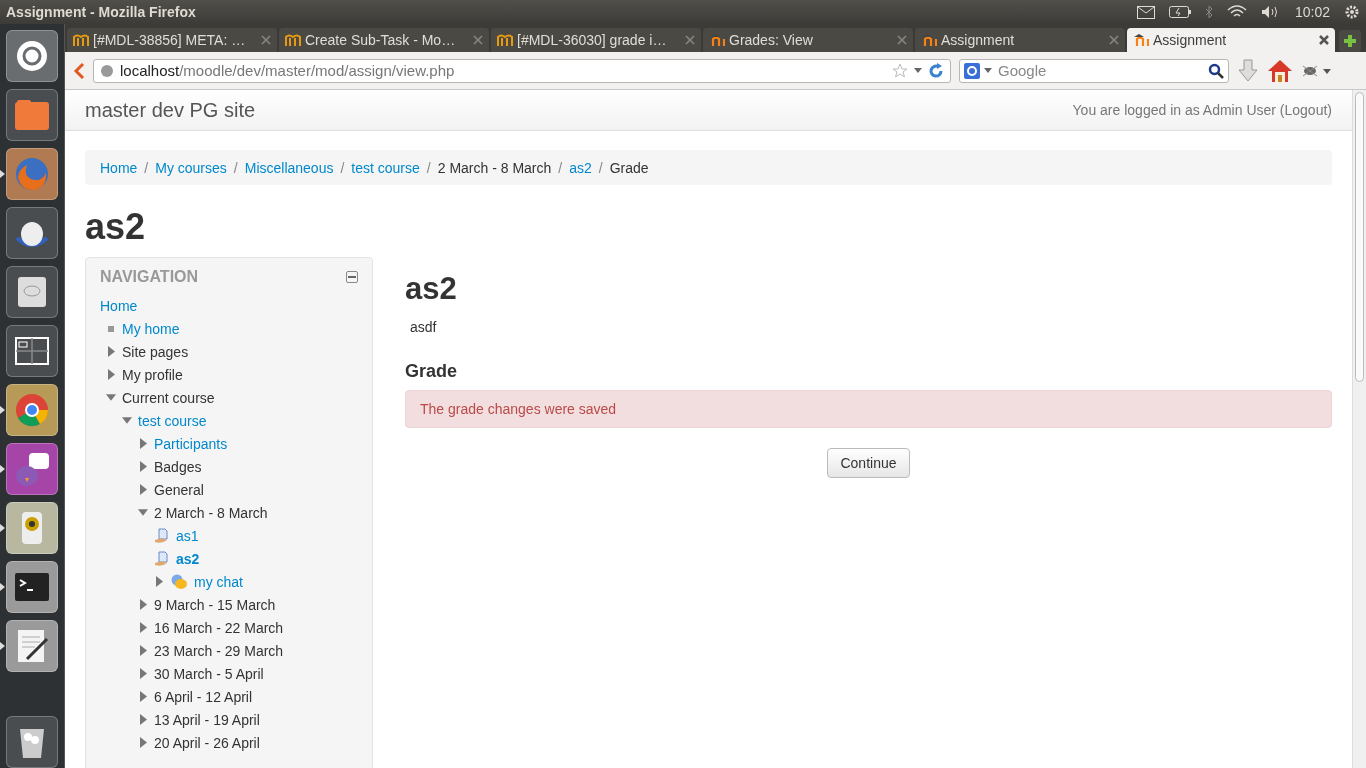 The width and height of the screenshot is (1366, 768). What do you see at coordinates (972, 70) in the screenshot?
I see `search-engine-icon` at bounding box center [972, 70].